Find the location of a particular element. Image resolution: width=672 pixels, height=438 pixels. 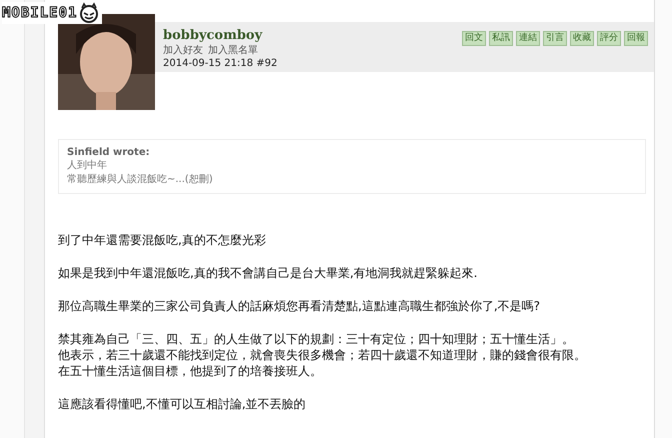

site-logo: MOBILE01 is located at coordinates (52, 13).